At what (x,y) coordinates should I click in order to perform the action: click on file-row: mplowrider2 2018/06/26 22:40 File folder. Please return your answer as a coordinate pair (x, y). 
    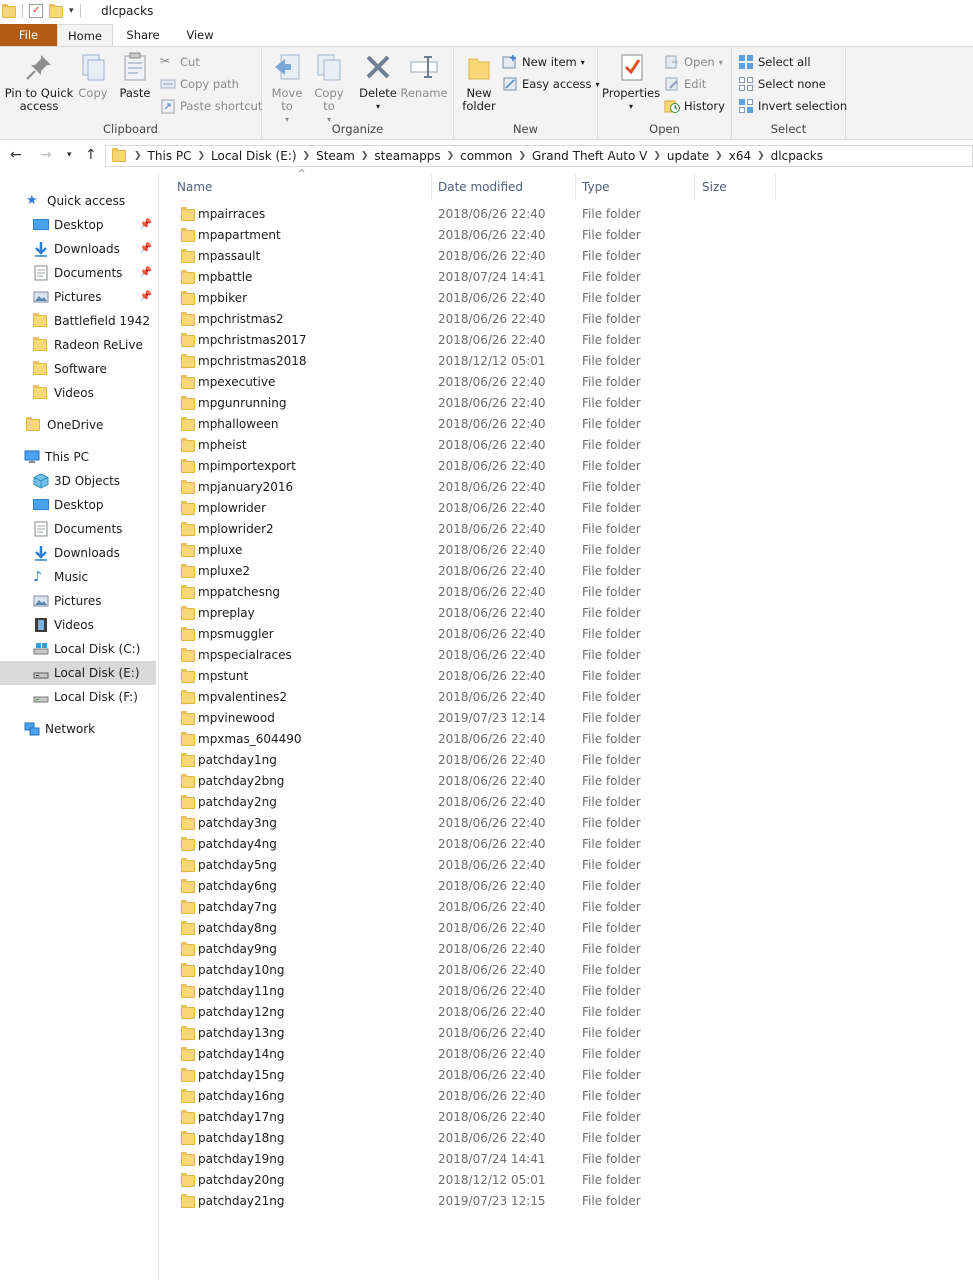
    Looking at the image, I should click on (566, 529).